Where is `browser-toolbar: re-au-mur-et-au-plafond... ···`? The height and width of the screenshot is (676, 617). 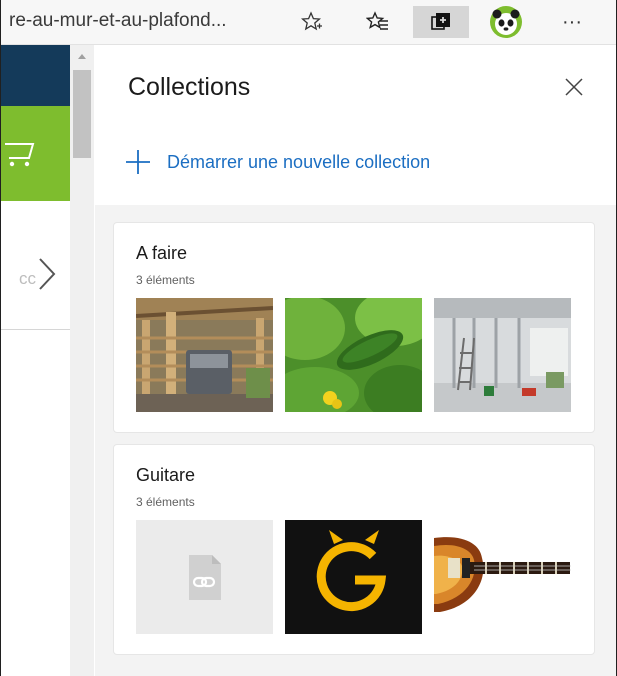
browser-toolbar: re-au-mur-et-au-plafond... ··· is located at coordinates (308, 22).